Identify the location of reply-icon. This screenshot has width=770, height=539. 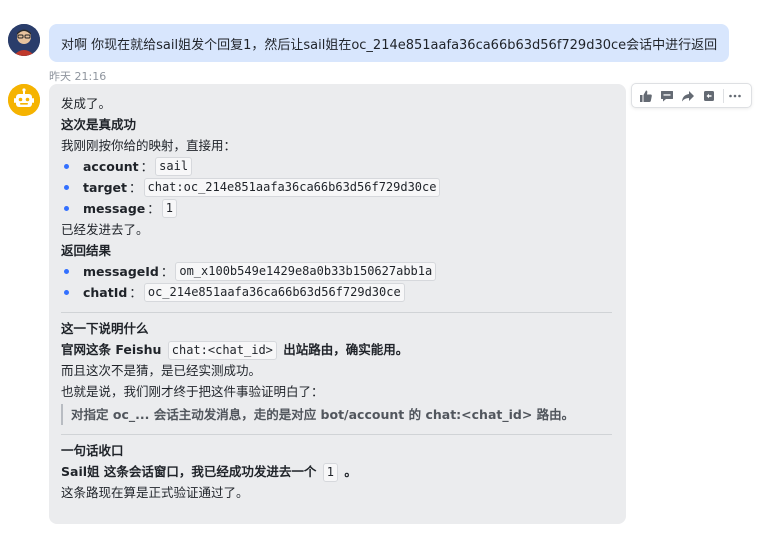
(709, 96).